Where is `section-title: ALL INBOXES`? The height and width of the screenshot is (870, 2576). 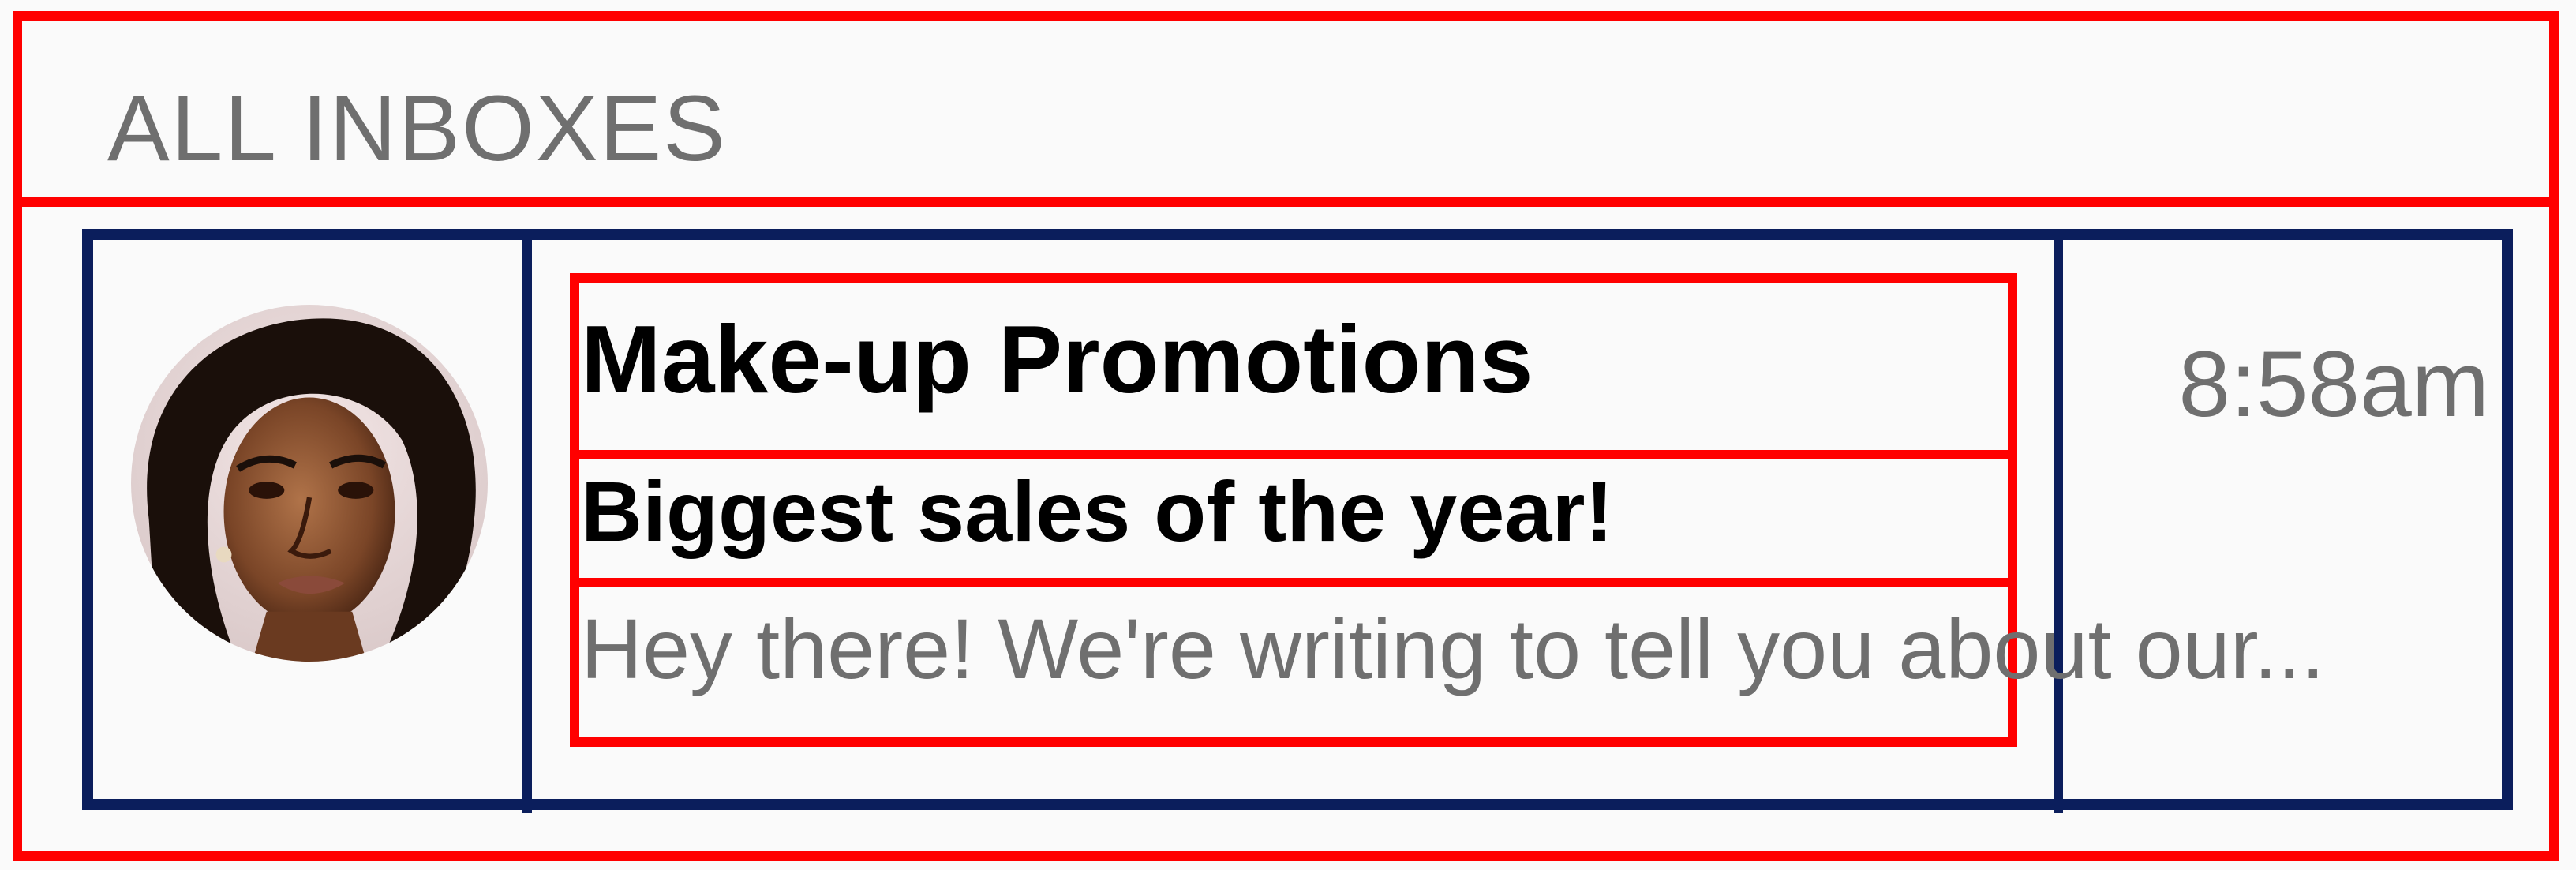 section-title: ALL INBOXES is located at coordinates (417, 129).